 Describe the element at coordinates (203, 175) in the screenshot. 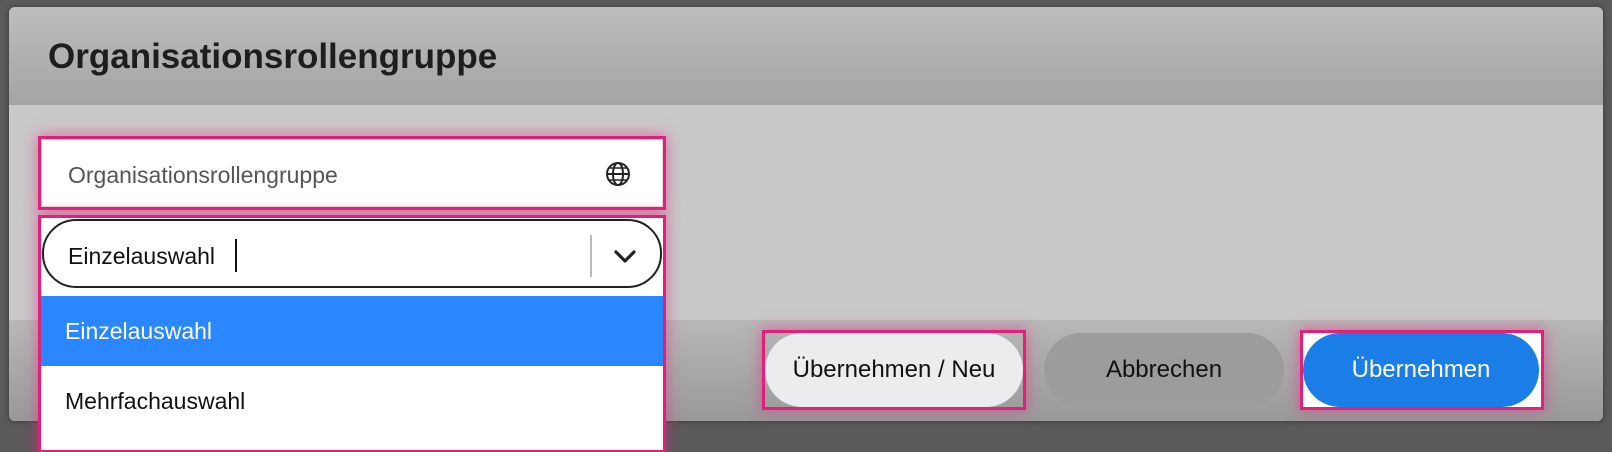

I see `name-field-value: Organisationsrollengruppe` at that location.